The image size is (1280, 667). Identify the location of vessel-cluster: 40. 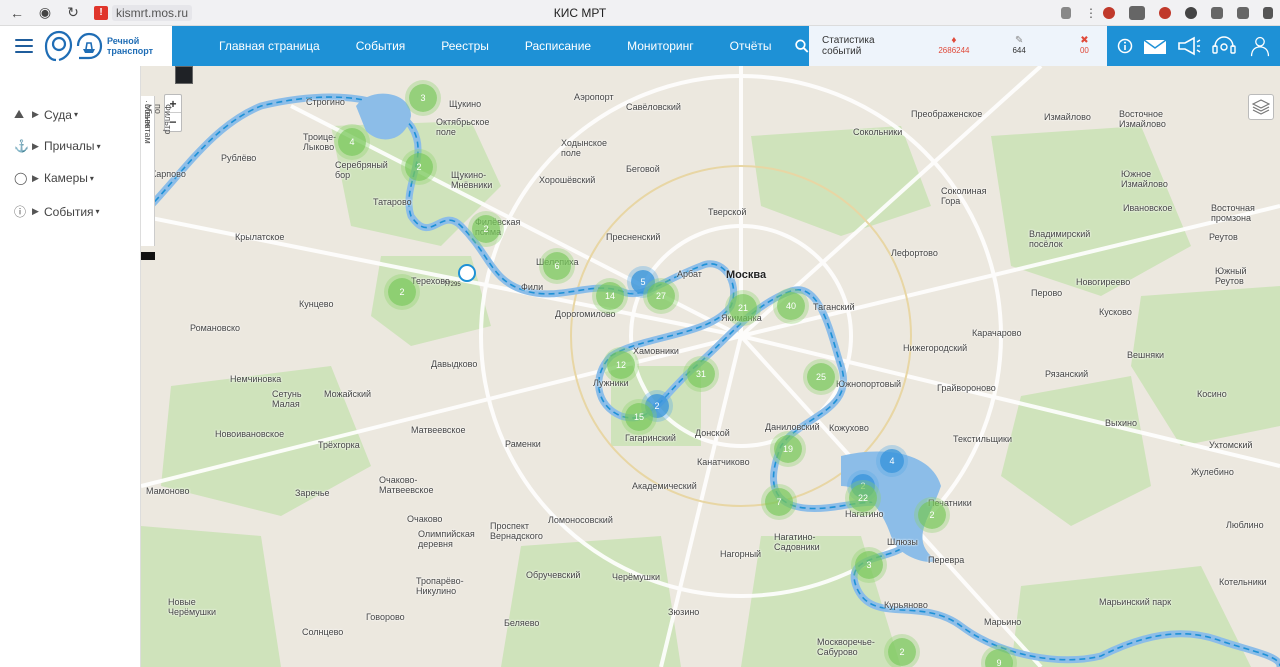
(791, 306).